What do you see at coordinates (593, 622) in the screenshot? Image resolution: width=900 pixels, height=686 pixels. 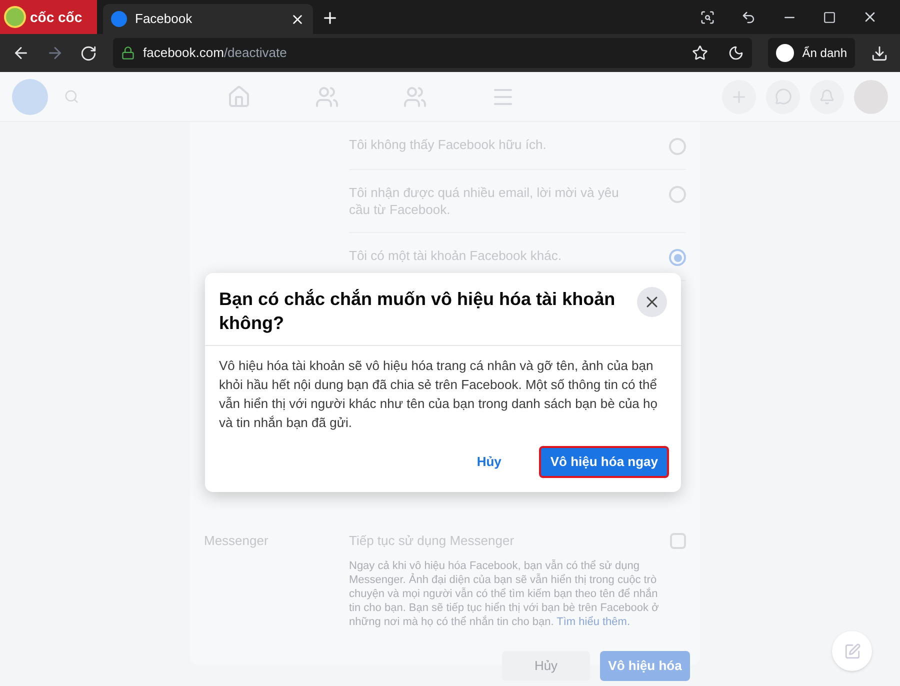 I see `learn-more-link: Tìm hiểu thêm.` at bounding box center [593, 622].